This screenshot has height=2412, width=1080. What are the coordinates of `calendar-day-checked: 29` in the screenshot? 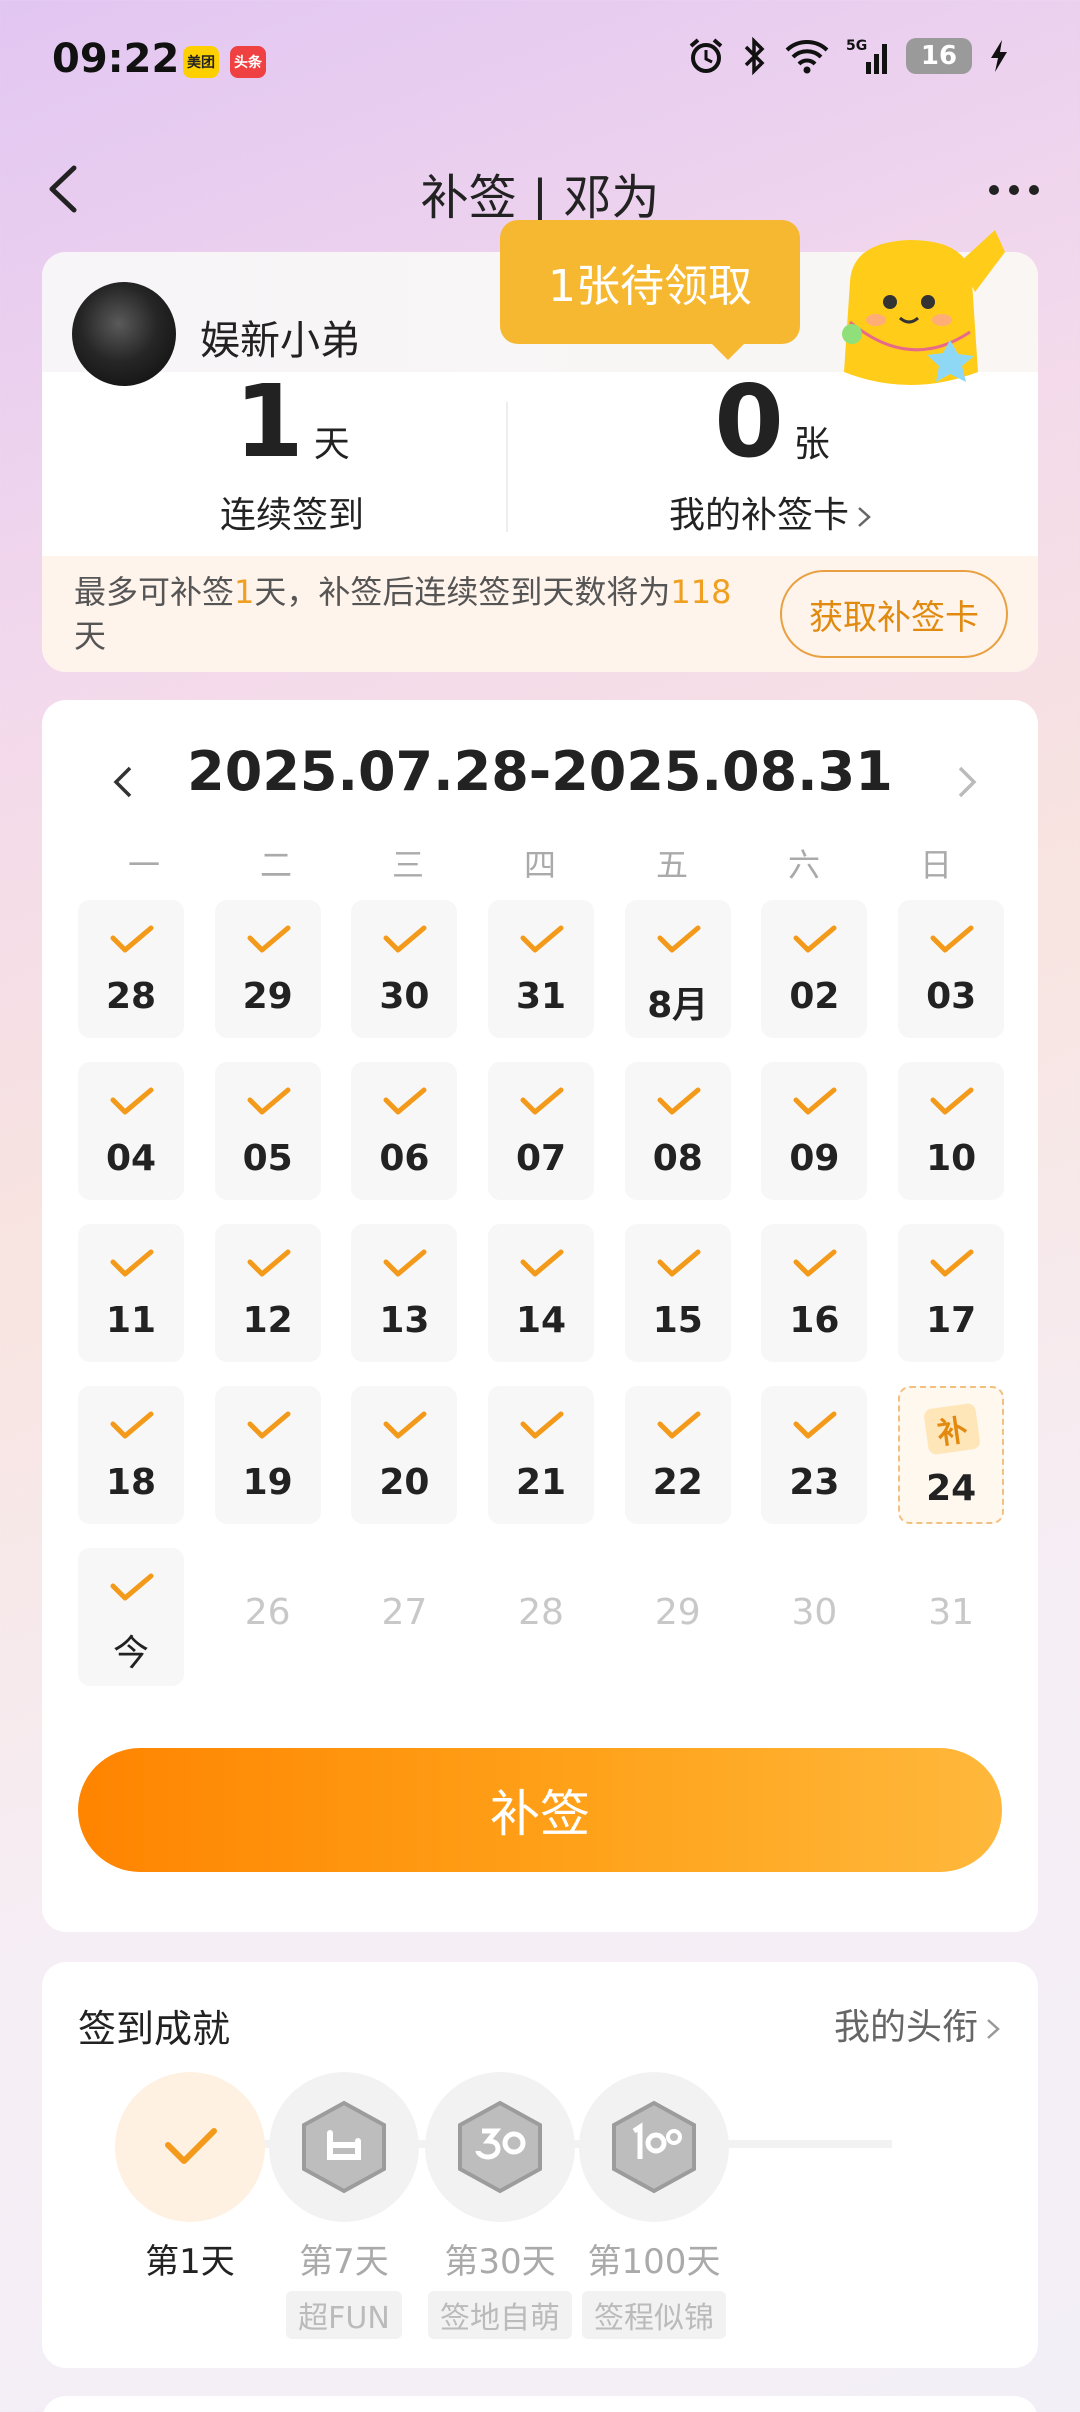 It's located at (267, 969).